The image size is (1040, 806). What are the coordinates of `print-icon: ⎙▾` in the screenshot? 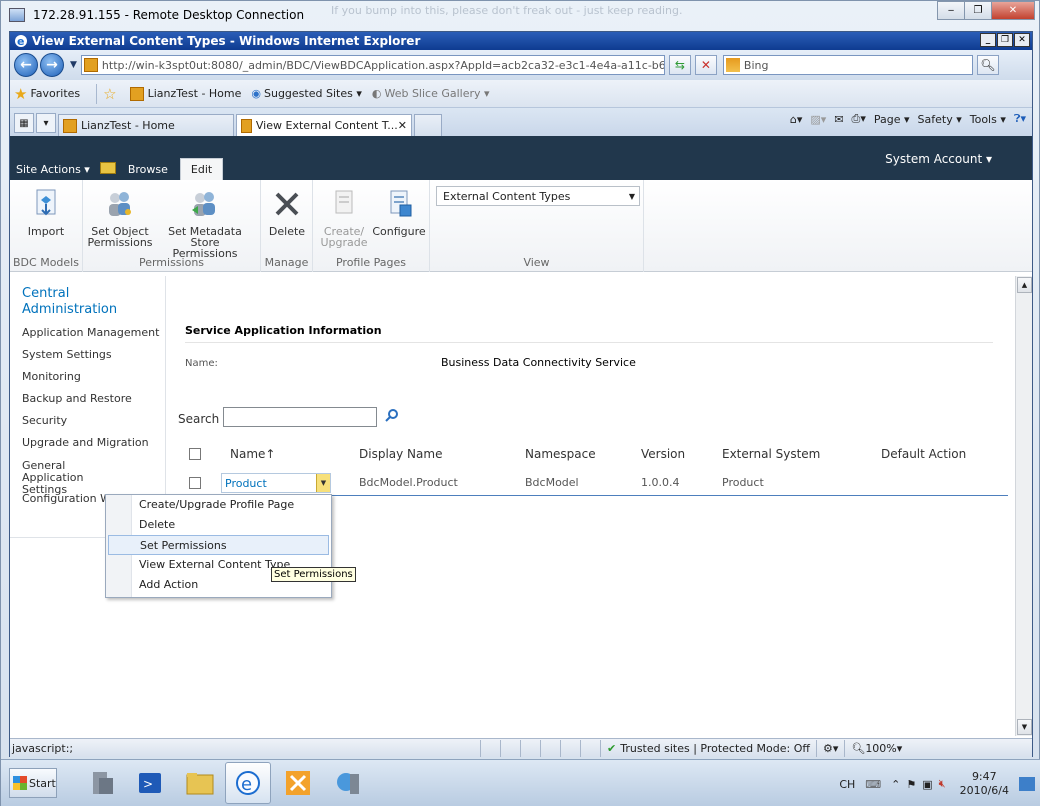 It's located at (859, 119).